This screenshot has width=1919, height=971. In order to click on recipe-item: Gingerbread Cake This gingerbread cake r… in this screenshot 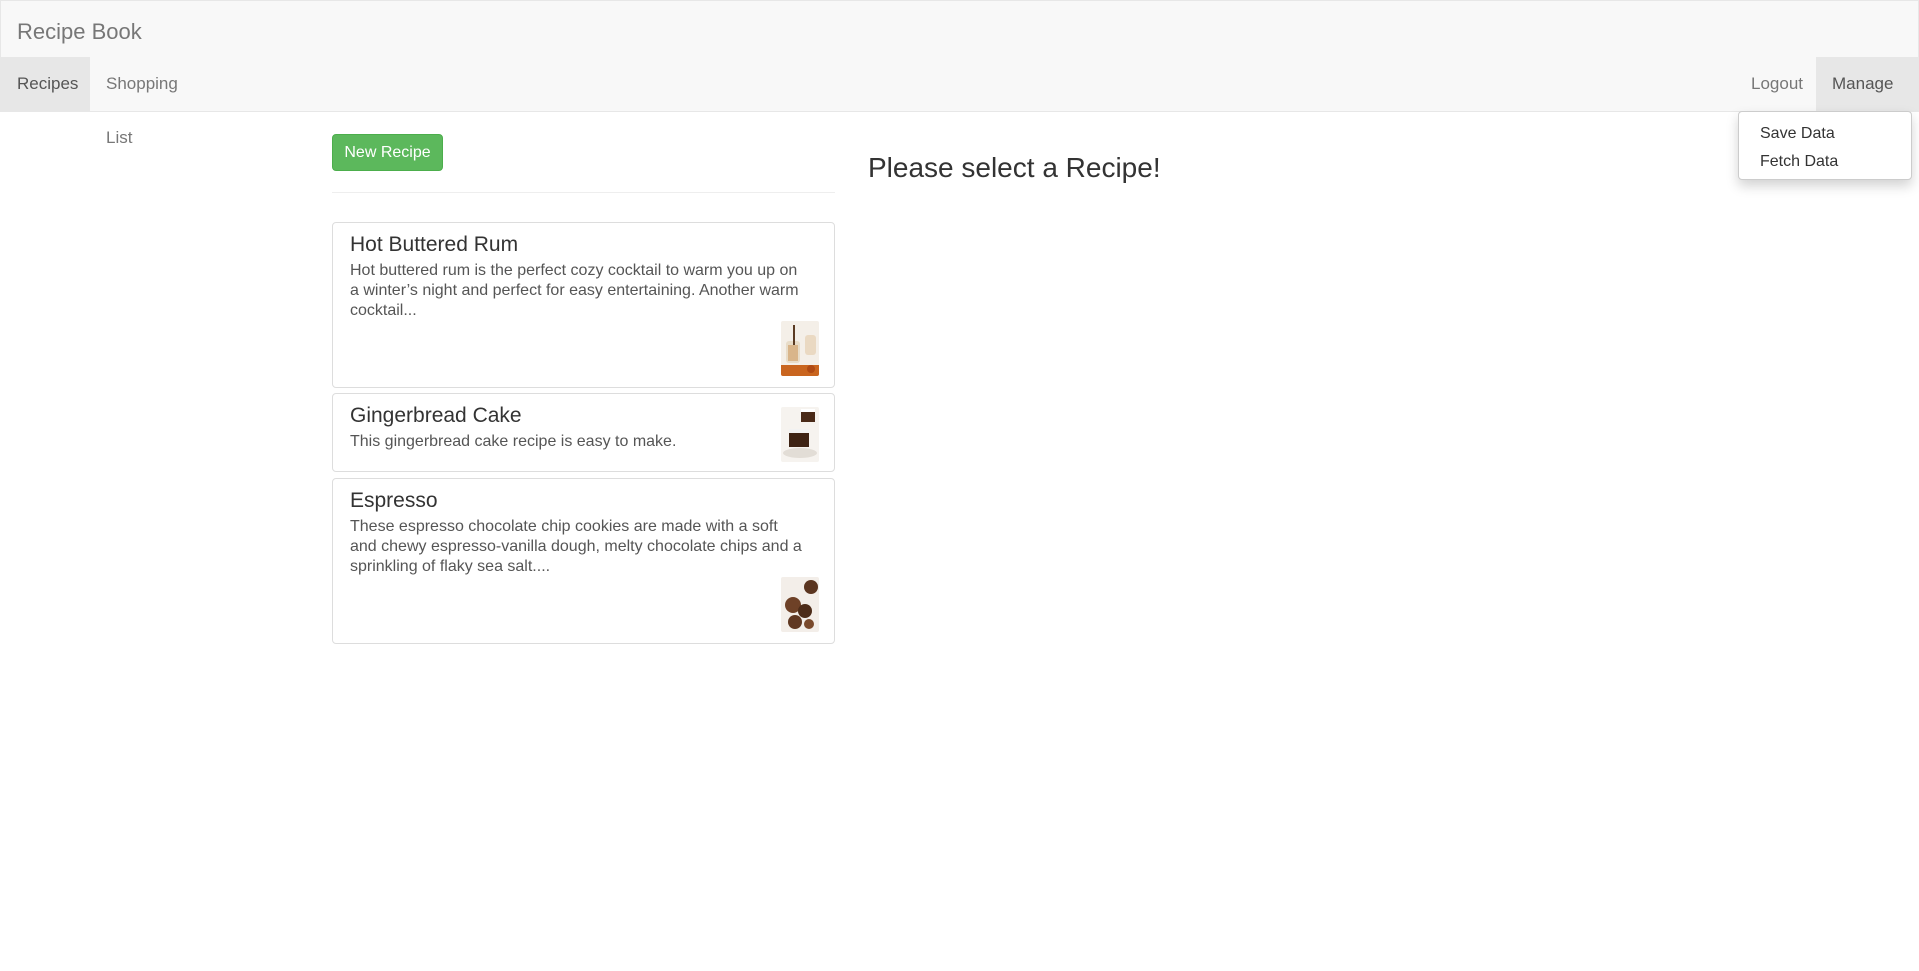, I will do `click(583, 432)`.